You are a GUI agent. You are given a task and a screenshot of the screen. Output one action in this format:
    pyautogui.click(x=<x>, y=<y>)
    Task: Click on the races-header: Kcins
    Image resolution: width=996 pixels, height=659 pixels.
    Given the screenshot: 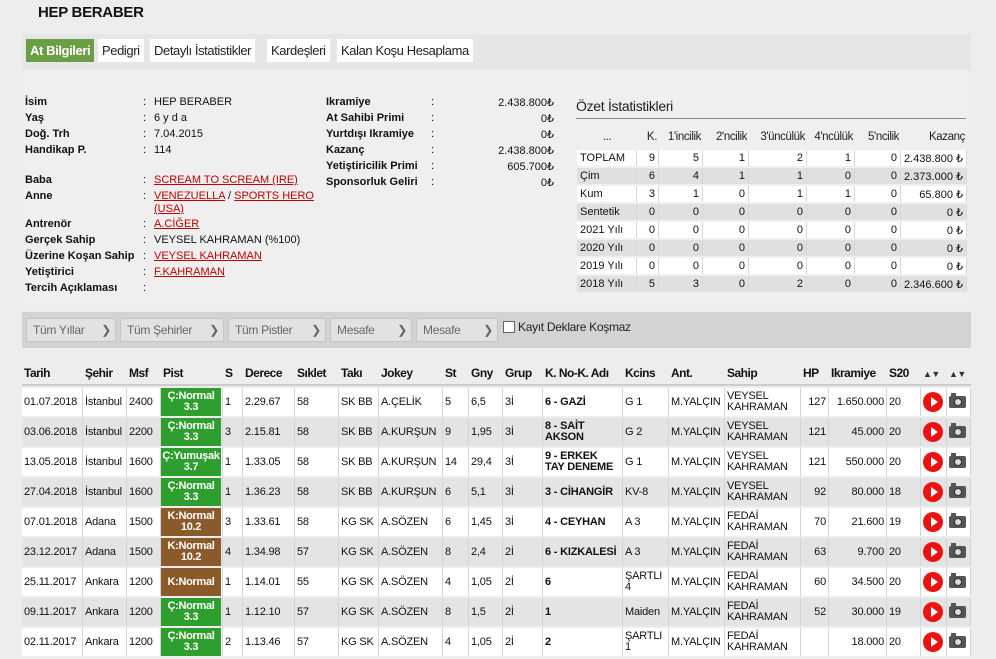 What is the action you would take?
    pyautogui.click(x=646, y=374)
    